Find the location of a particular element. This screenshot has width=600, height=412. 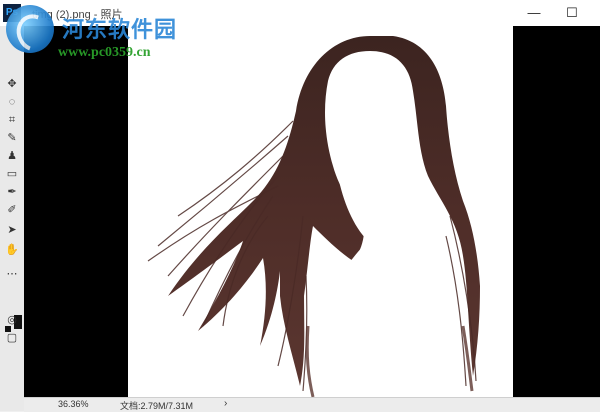

hand-icon: ✋ is located at coordinates (12, 250).